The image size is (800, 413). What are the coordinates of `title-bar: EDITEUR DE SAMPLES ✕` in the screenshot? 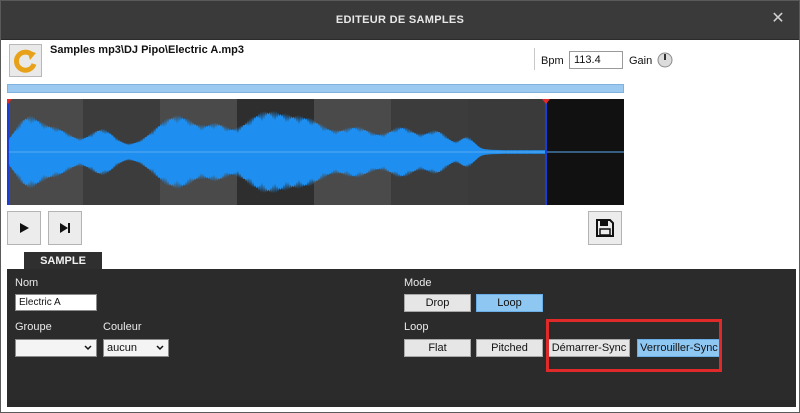 It's located at (400, 20).